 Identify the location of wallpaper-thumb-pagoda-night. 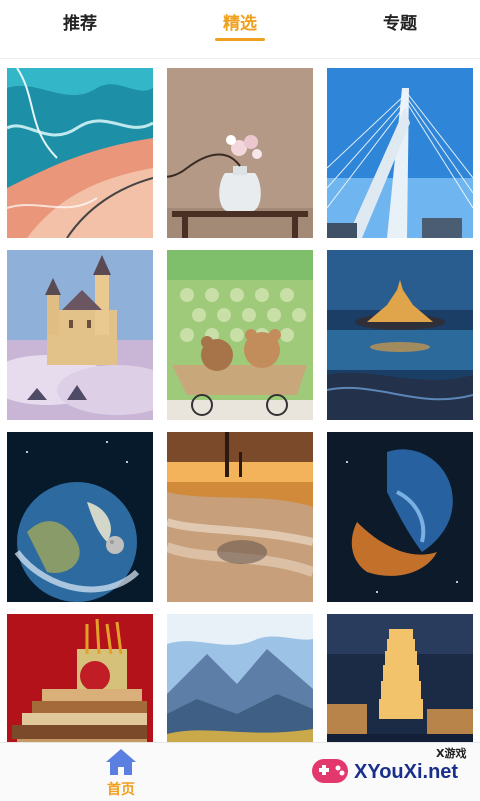
(400, 678).